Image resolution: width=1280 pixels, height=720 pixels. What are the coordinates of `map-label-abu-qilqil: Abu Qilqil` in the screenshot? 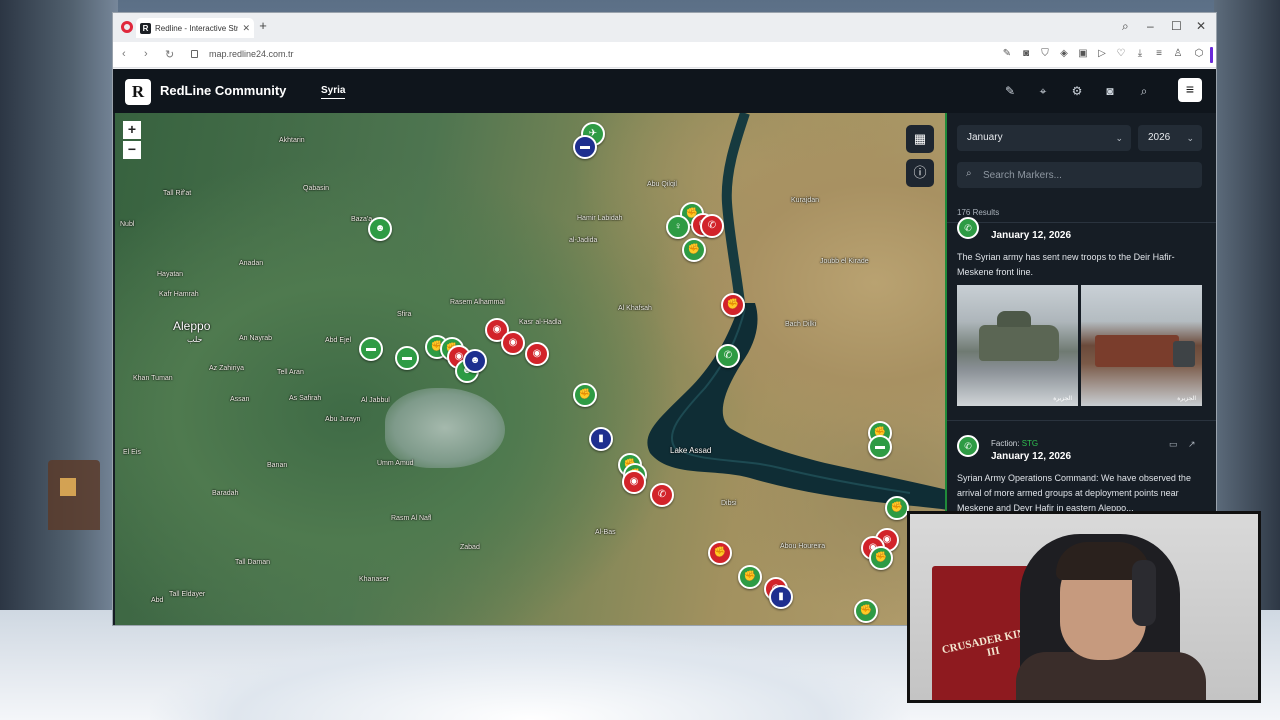 It's located at (662, 184).